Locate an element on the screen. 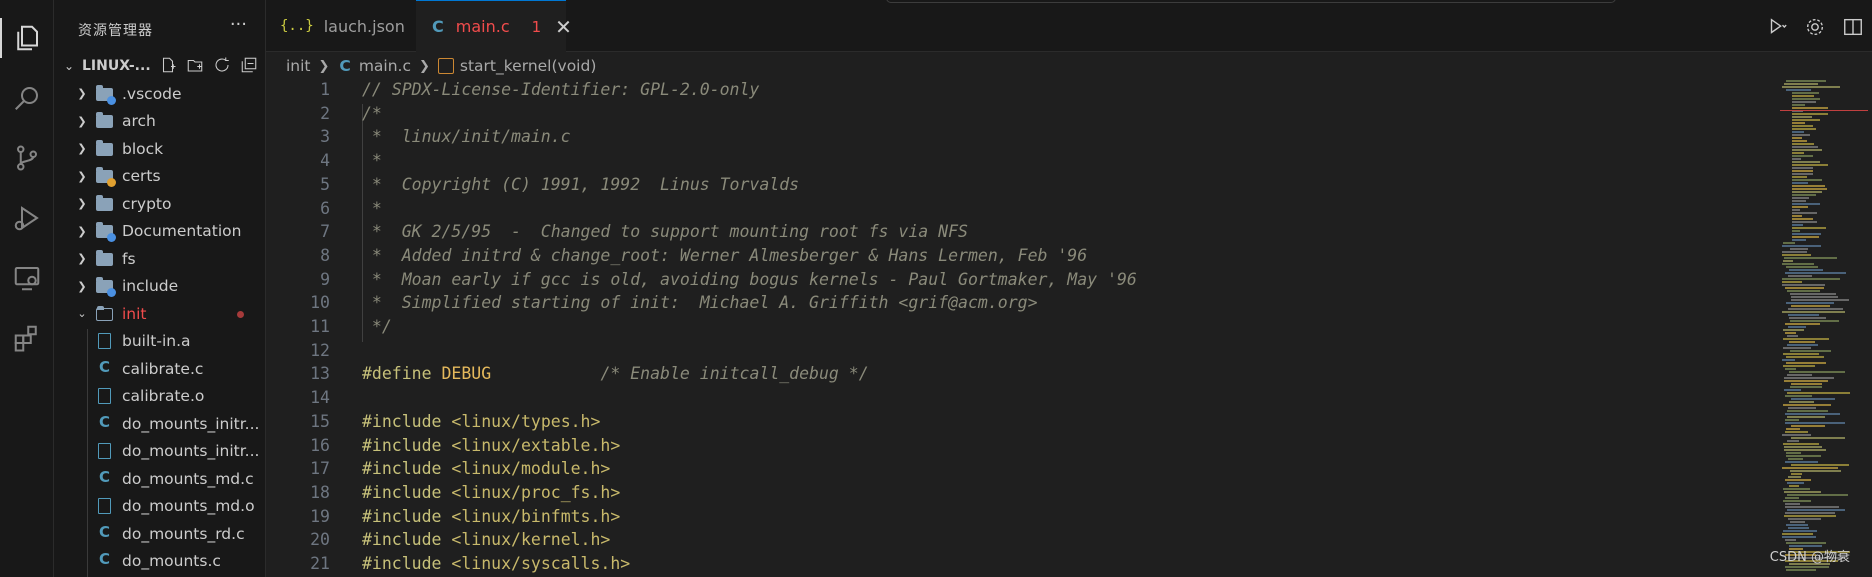 The width and height of the screenshot is (1872, 577). close-icon: ✕ is located at coordinates (563, 27).